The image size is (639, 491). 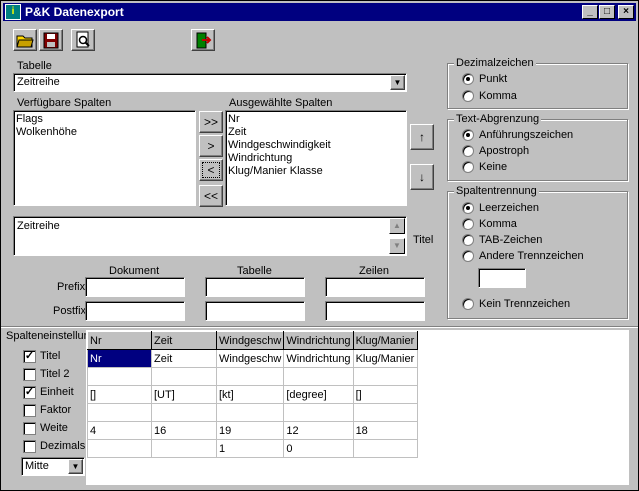 What do you see at coordinates (607, 12) in the screenshot?
I see `maximize-button: □` at bounding box center [607, 12].